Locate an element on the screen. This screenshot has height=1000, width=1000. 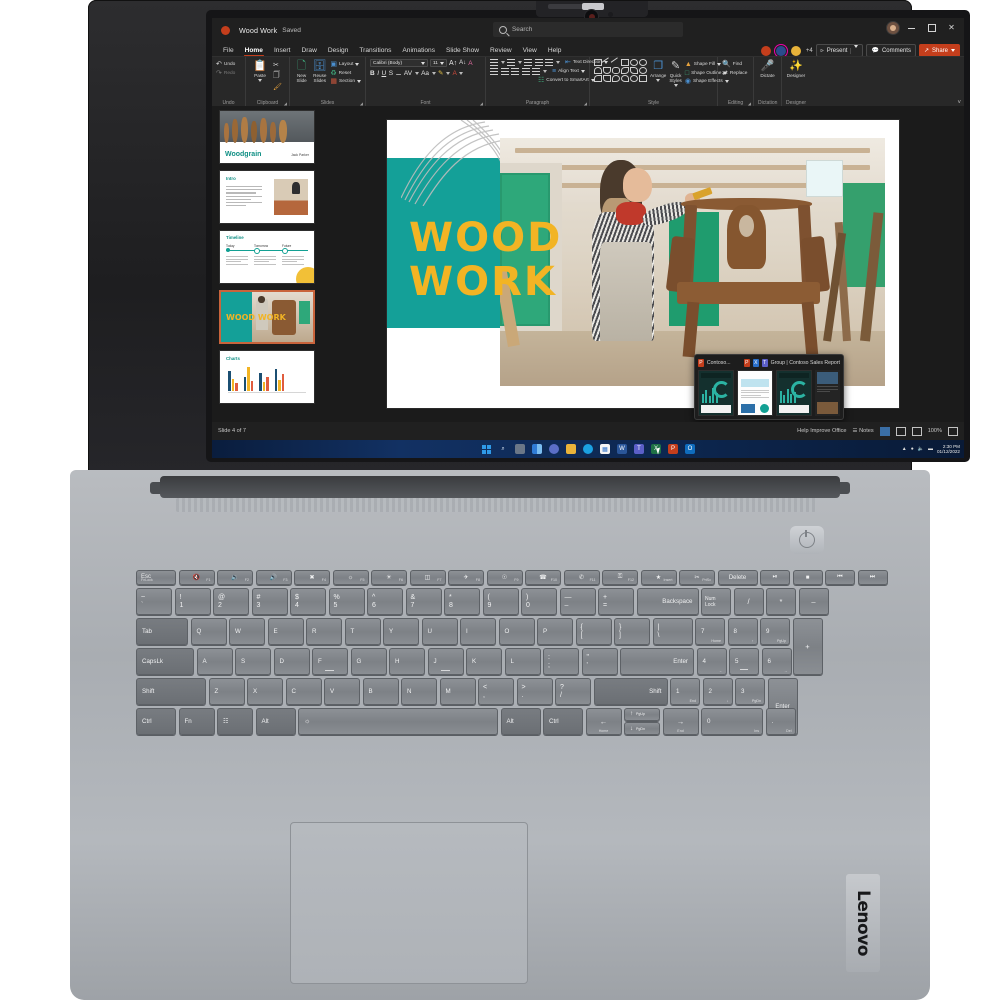
paste-button: 📋 Paste is located at coordinates (260, 70).